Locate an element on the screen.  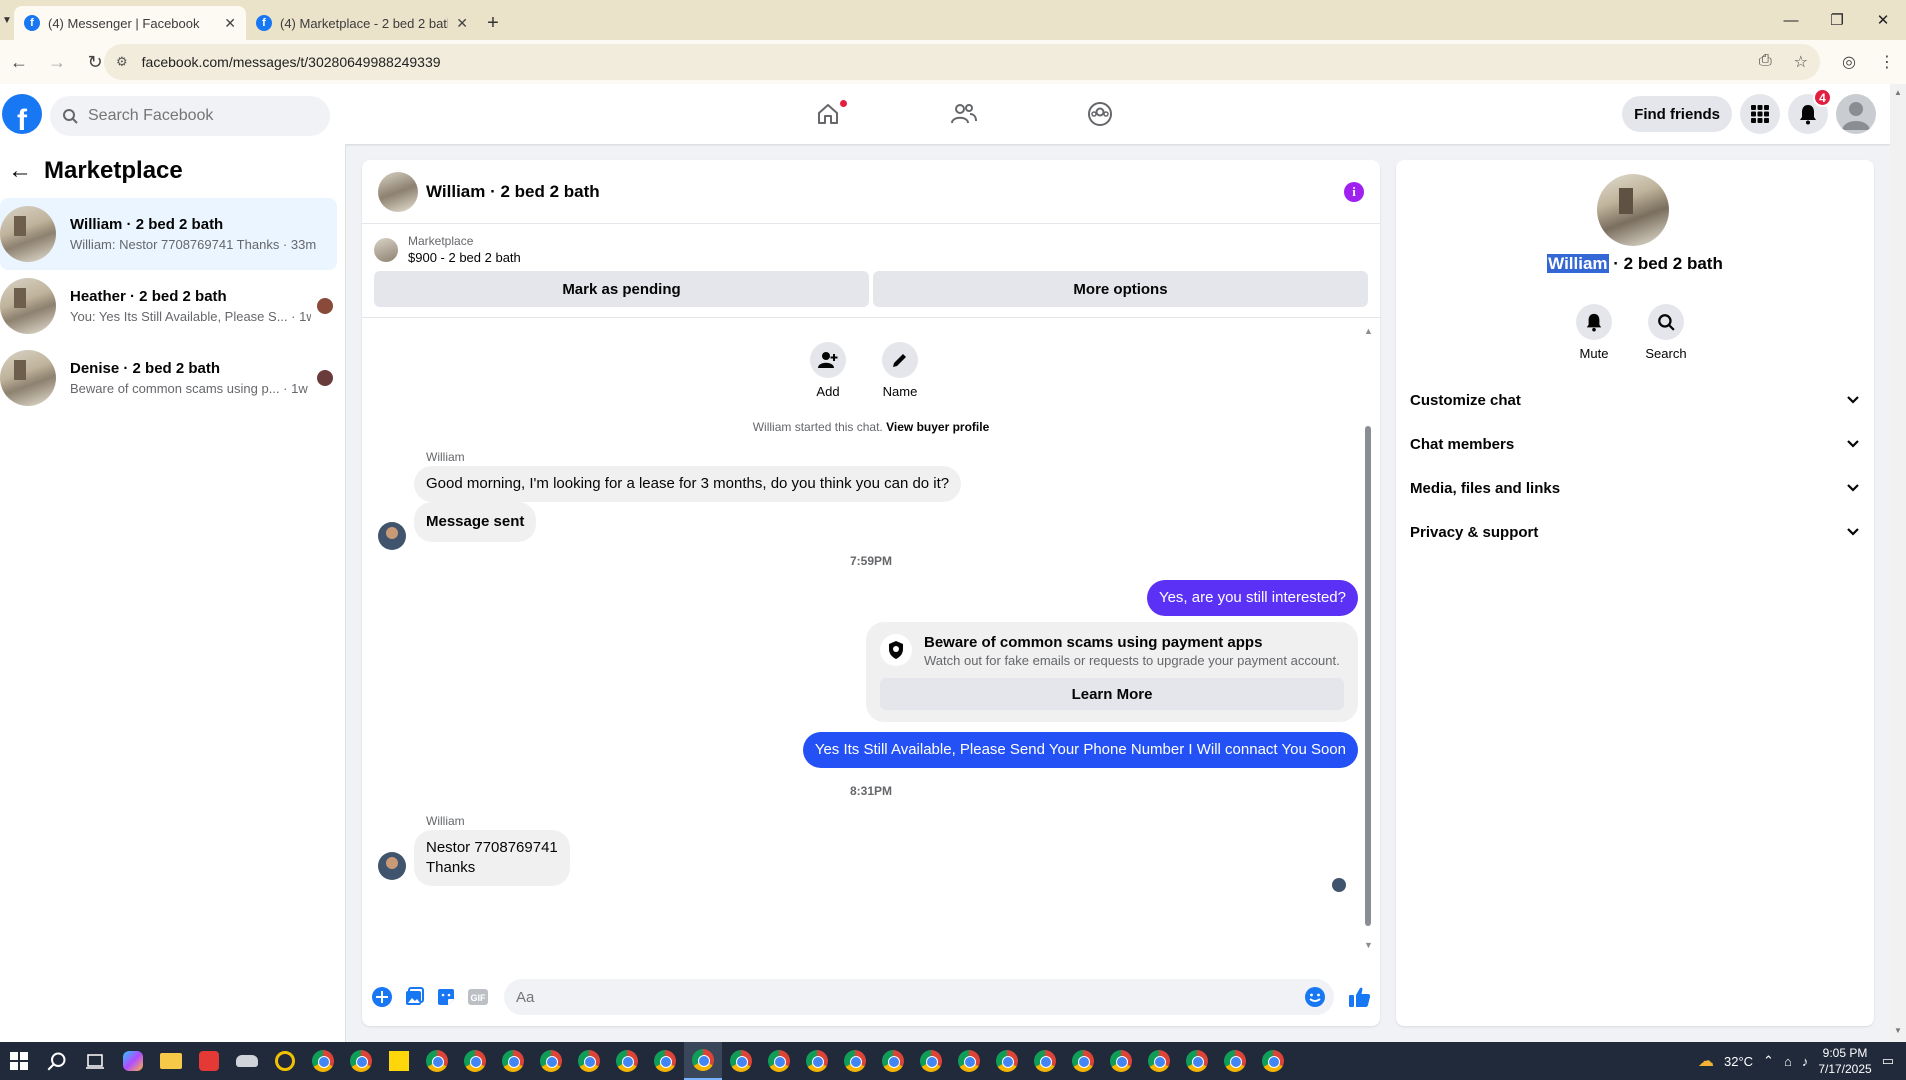
start-button is located at coordinates (19, 1061).